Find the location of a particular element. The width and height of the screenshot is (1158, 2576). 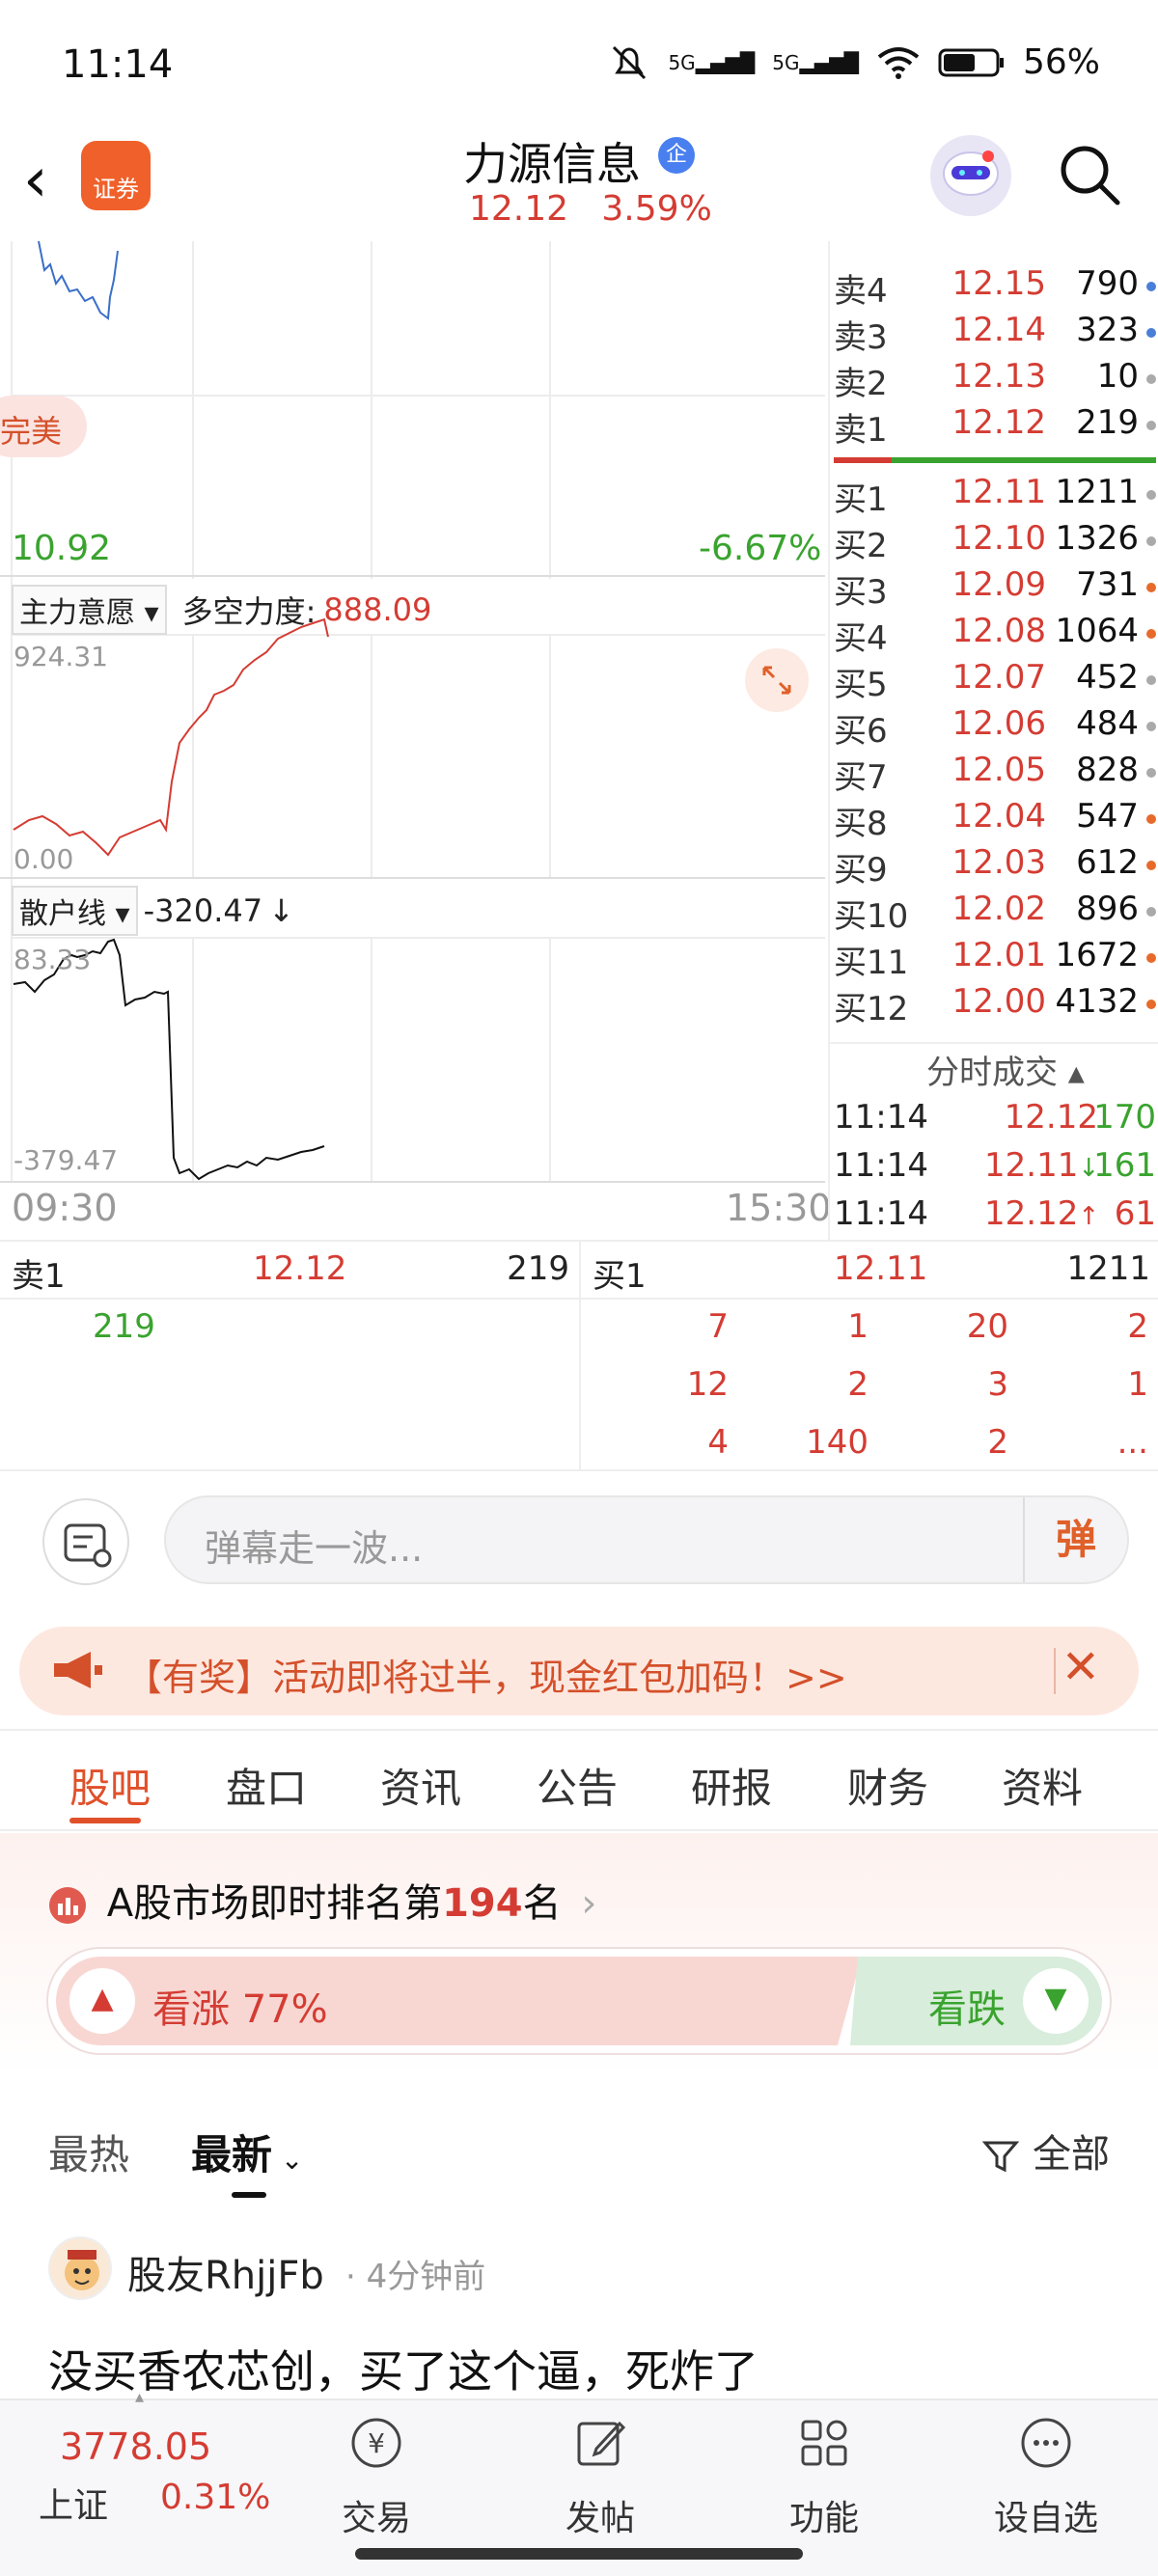

tab-announcements: 公告 is located at coordinates (577, 1786).